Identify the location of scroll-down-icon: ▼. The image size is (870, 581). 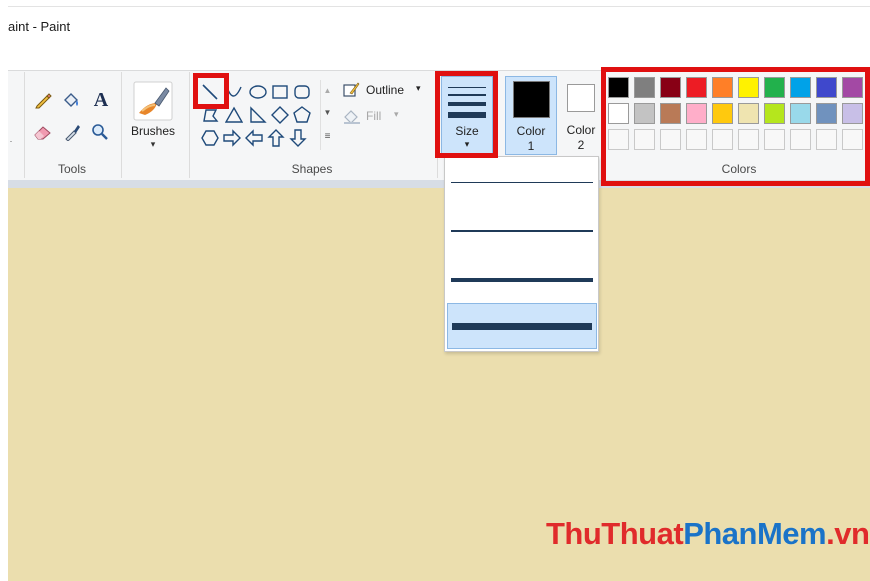
(327, 112).